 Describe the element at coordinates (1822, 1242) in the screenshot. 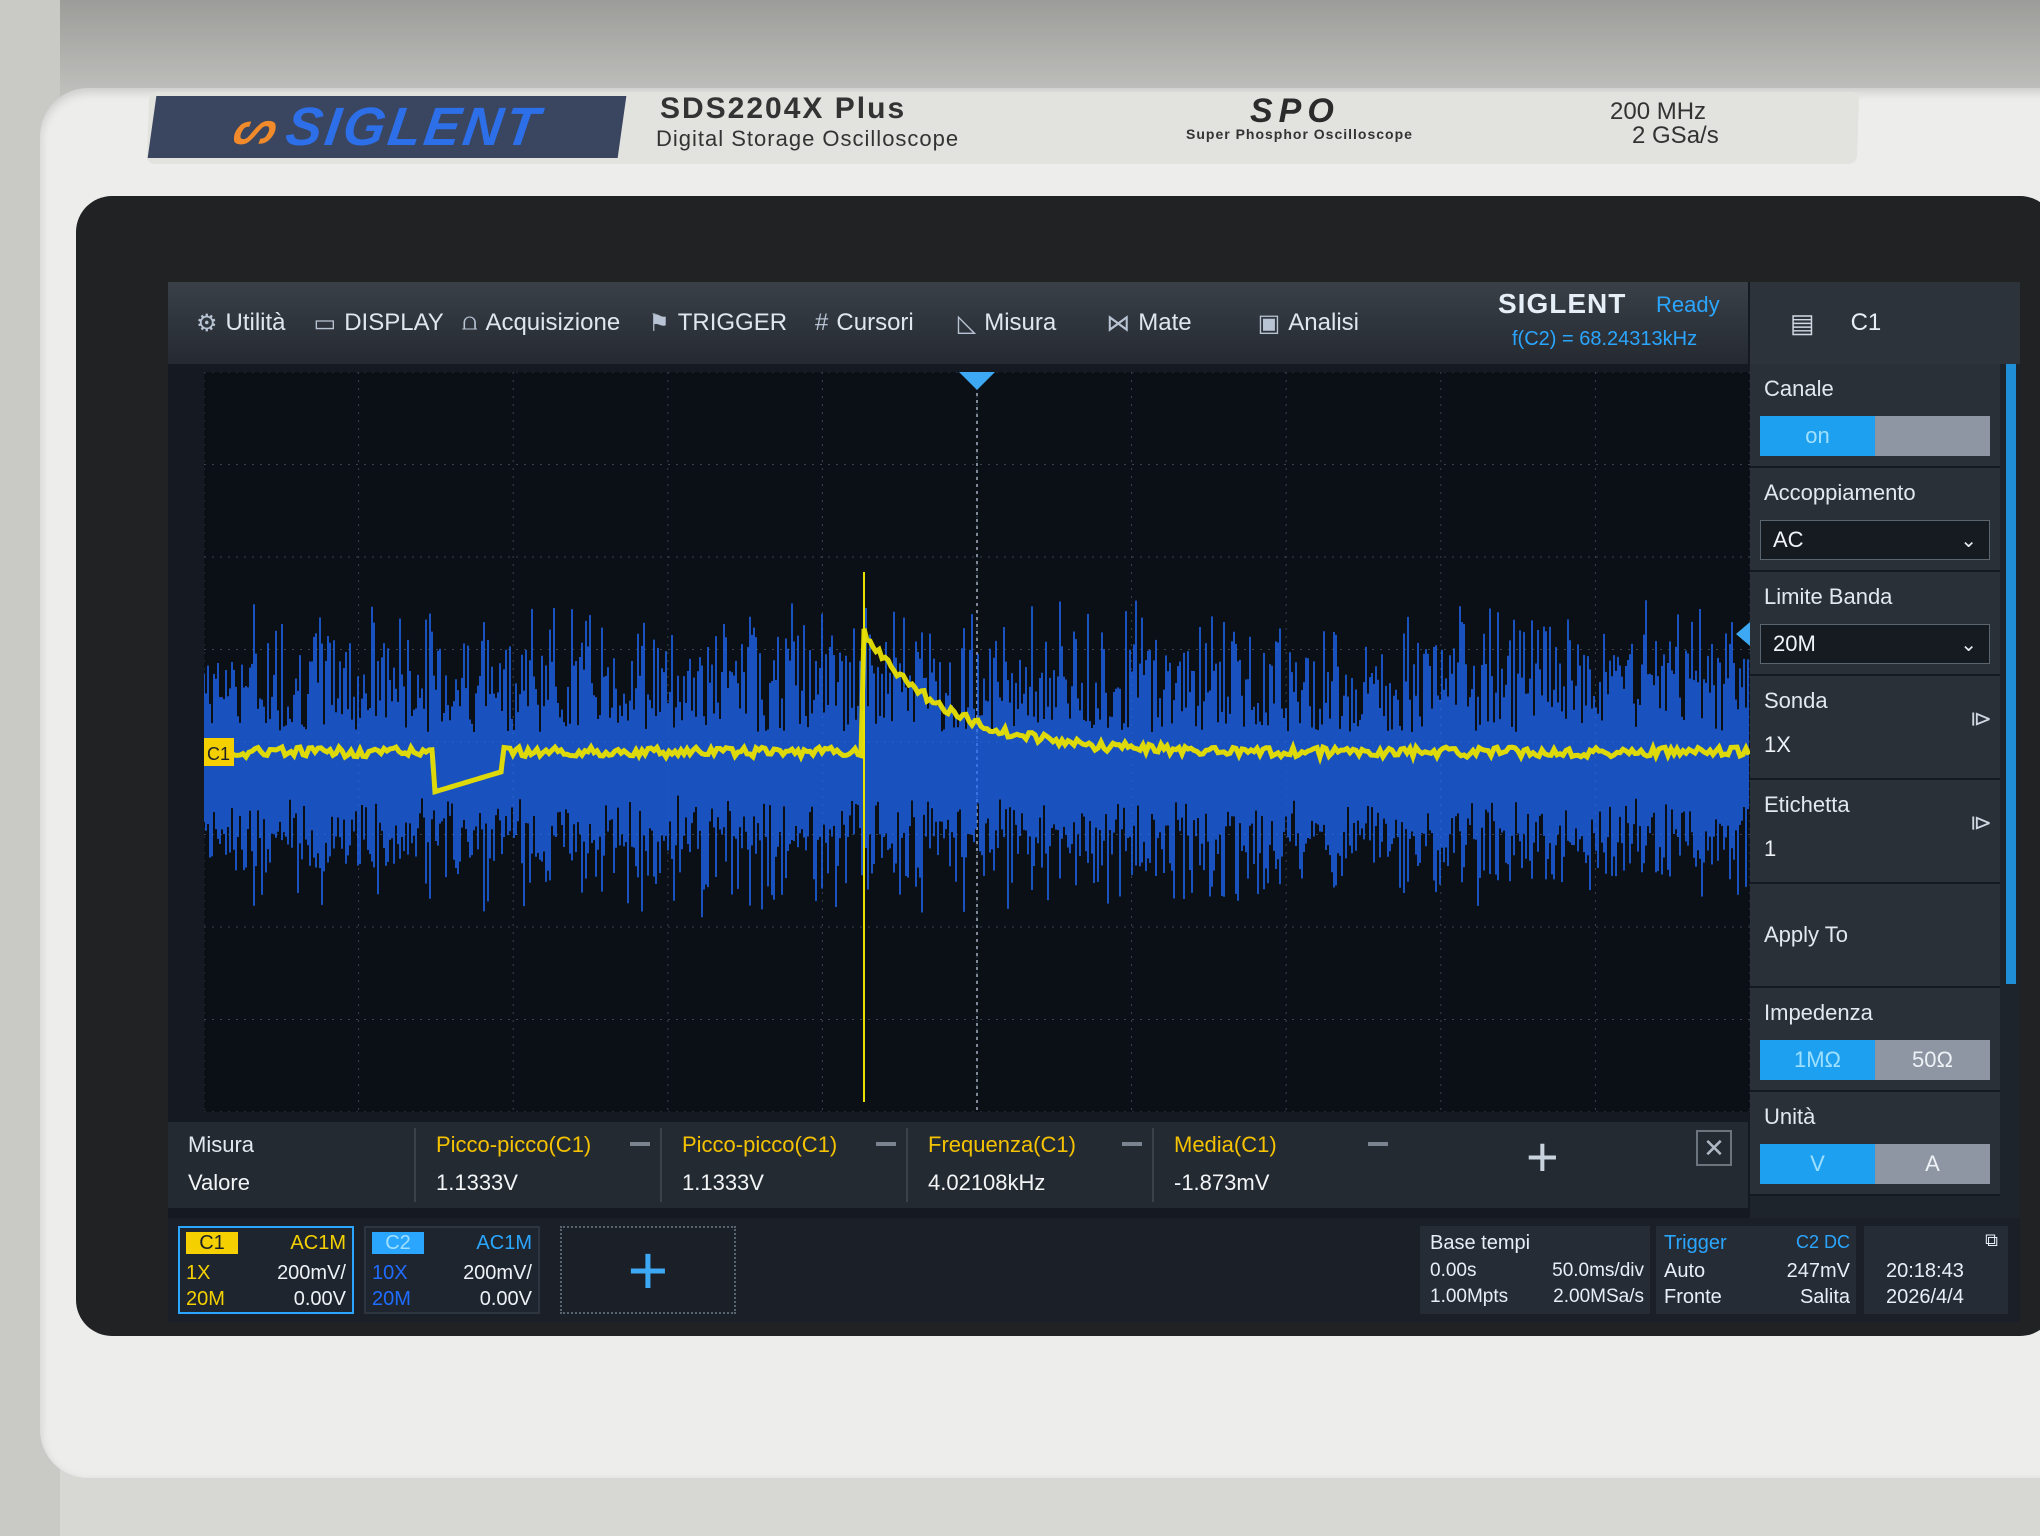

I see `trigger-source: C2 DC` at that location.